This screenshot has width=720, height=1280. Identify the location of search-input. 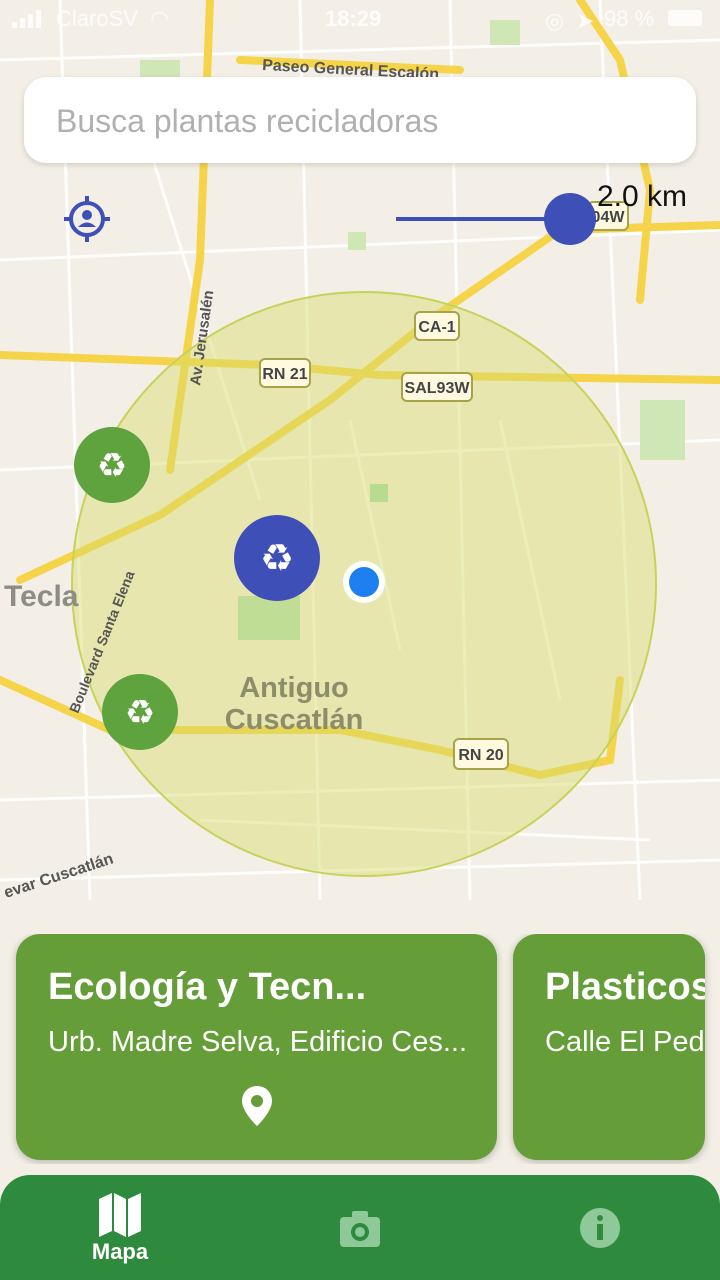
(366, 121).